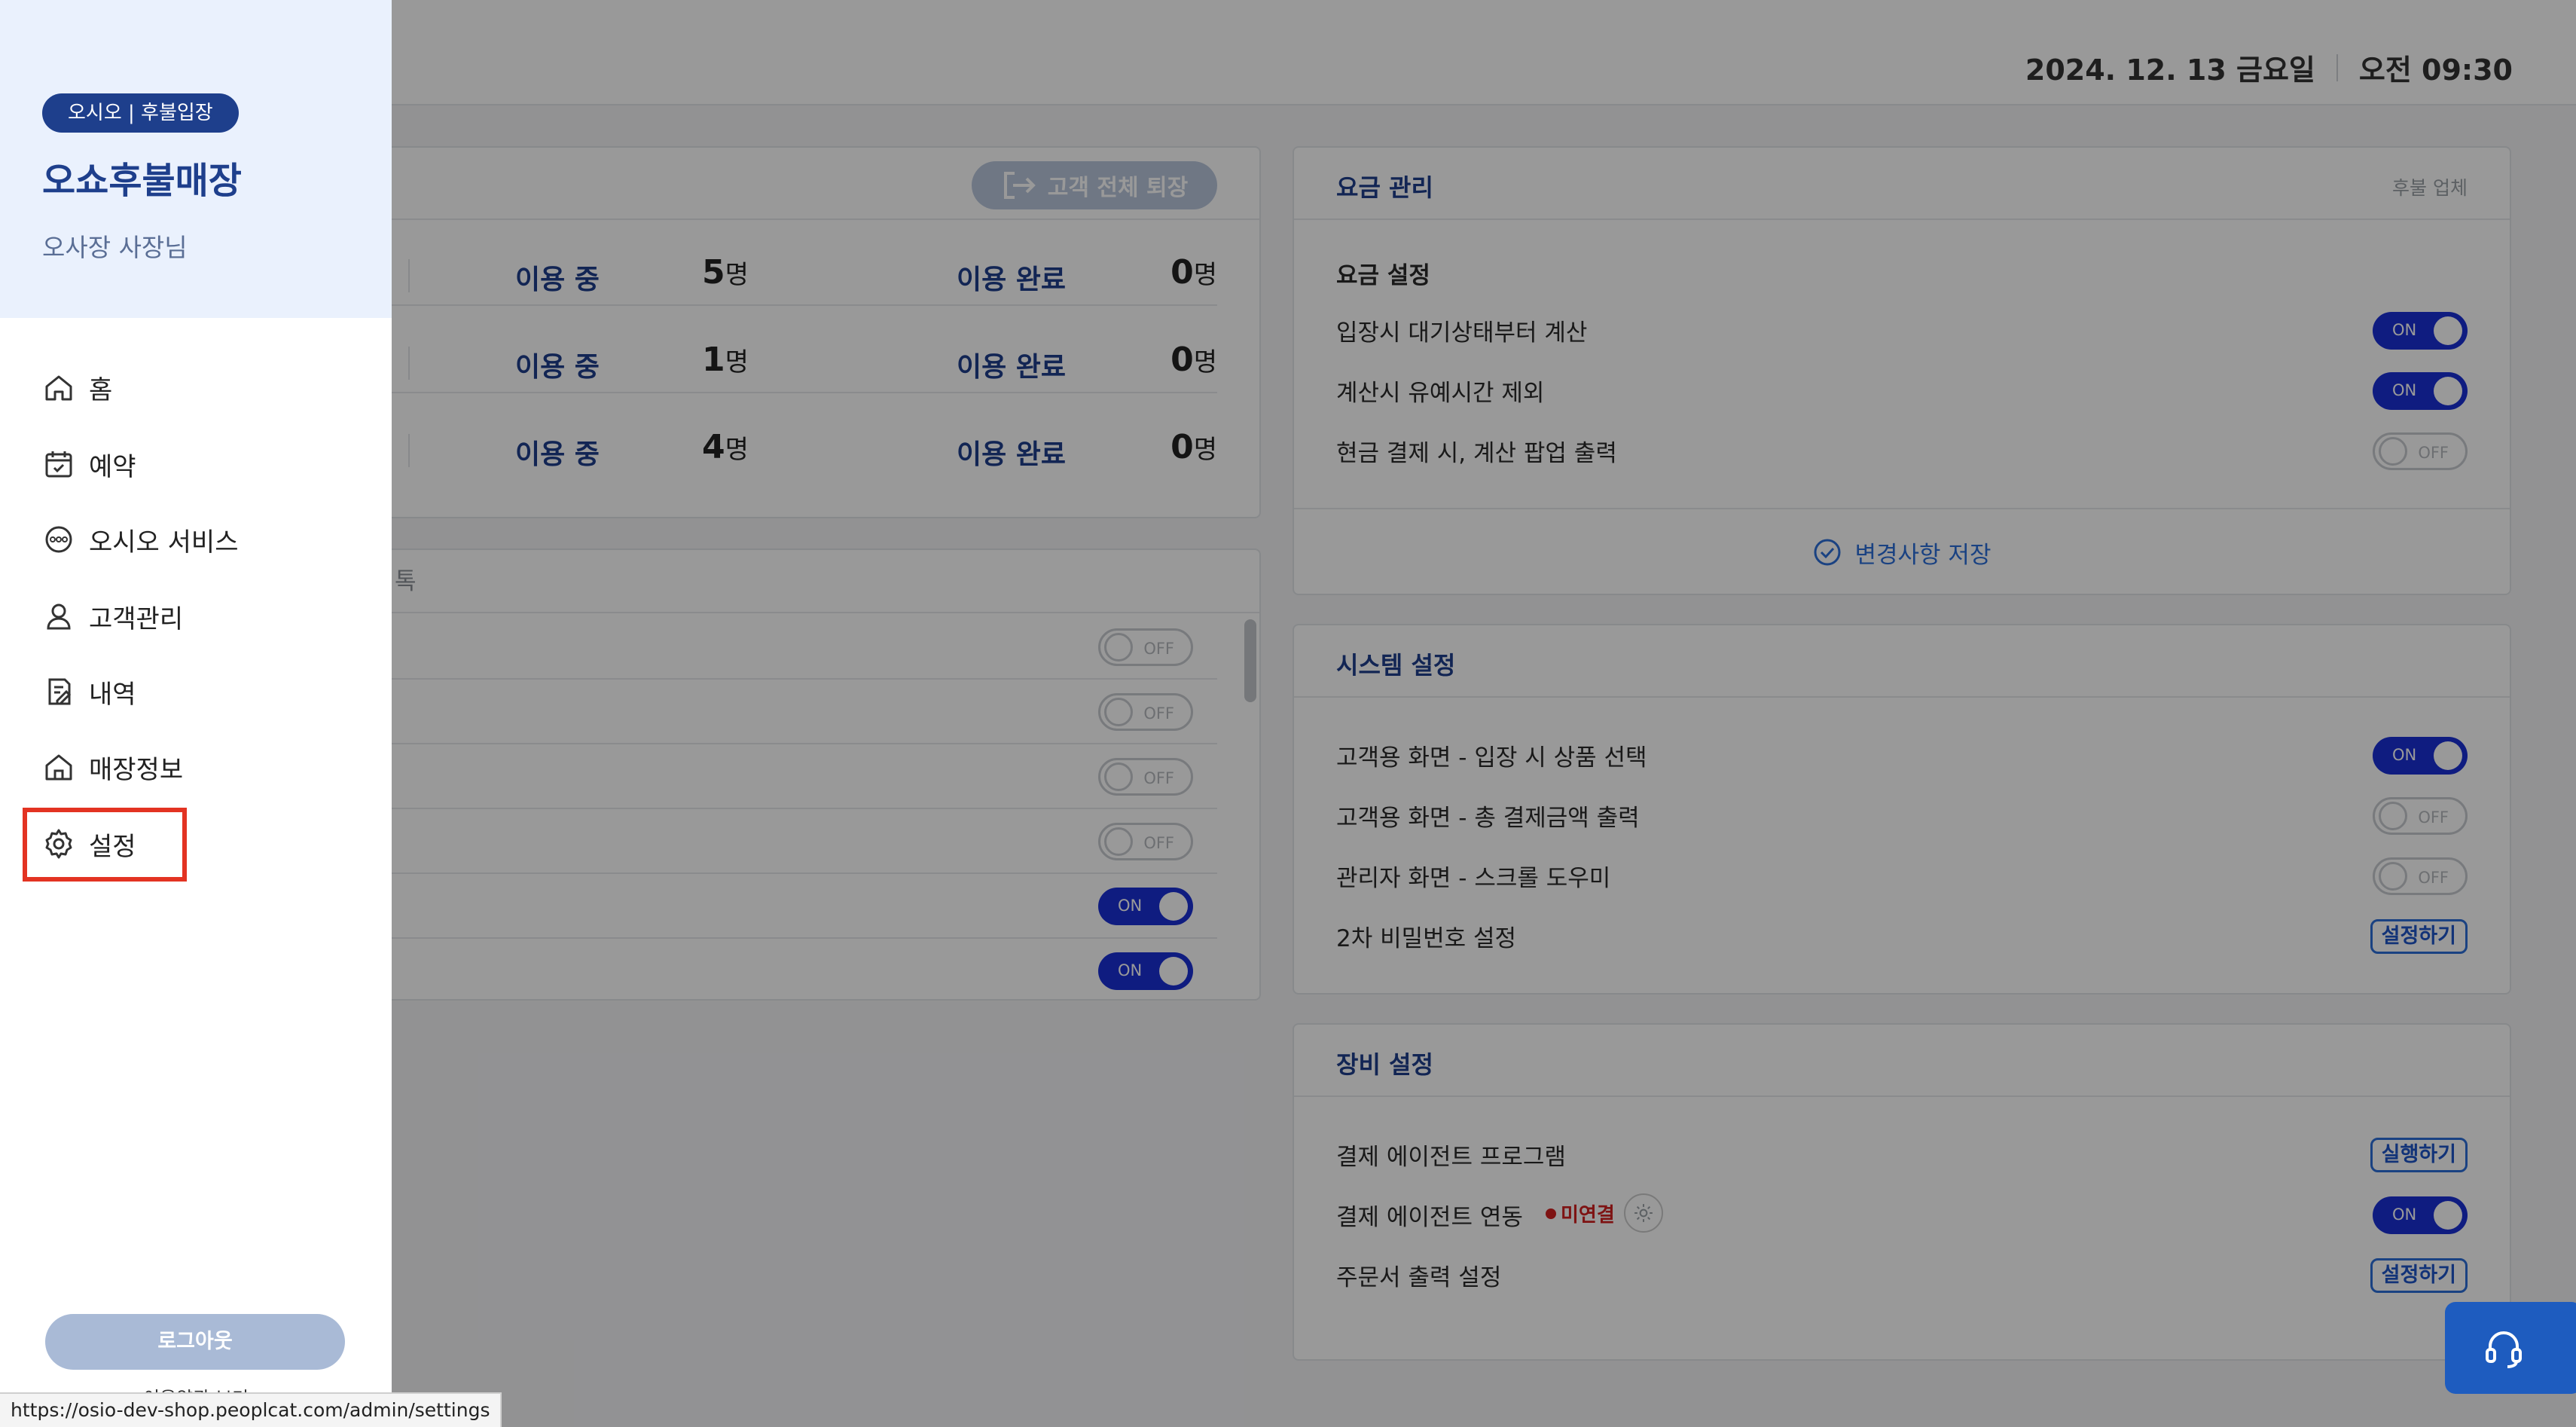 The width and height of the screenshot is (2576, 1427). I want to click on logout-button: 로그아웃, so click(195, 1342).